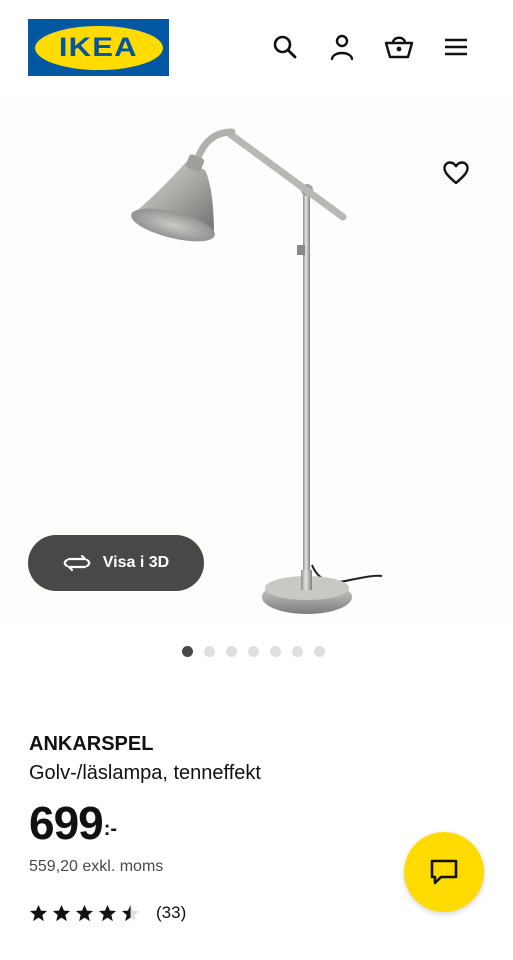  I want to click on price-value: 699, so click(66, 823).